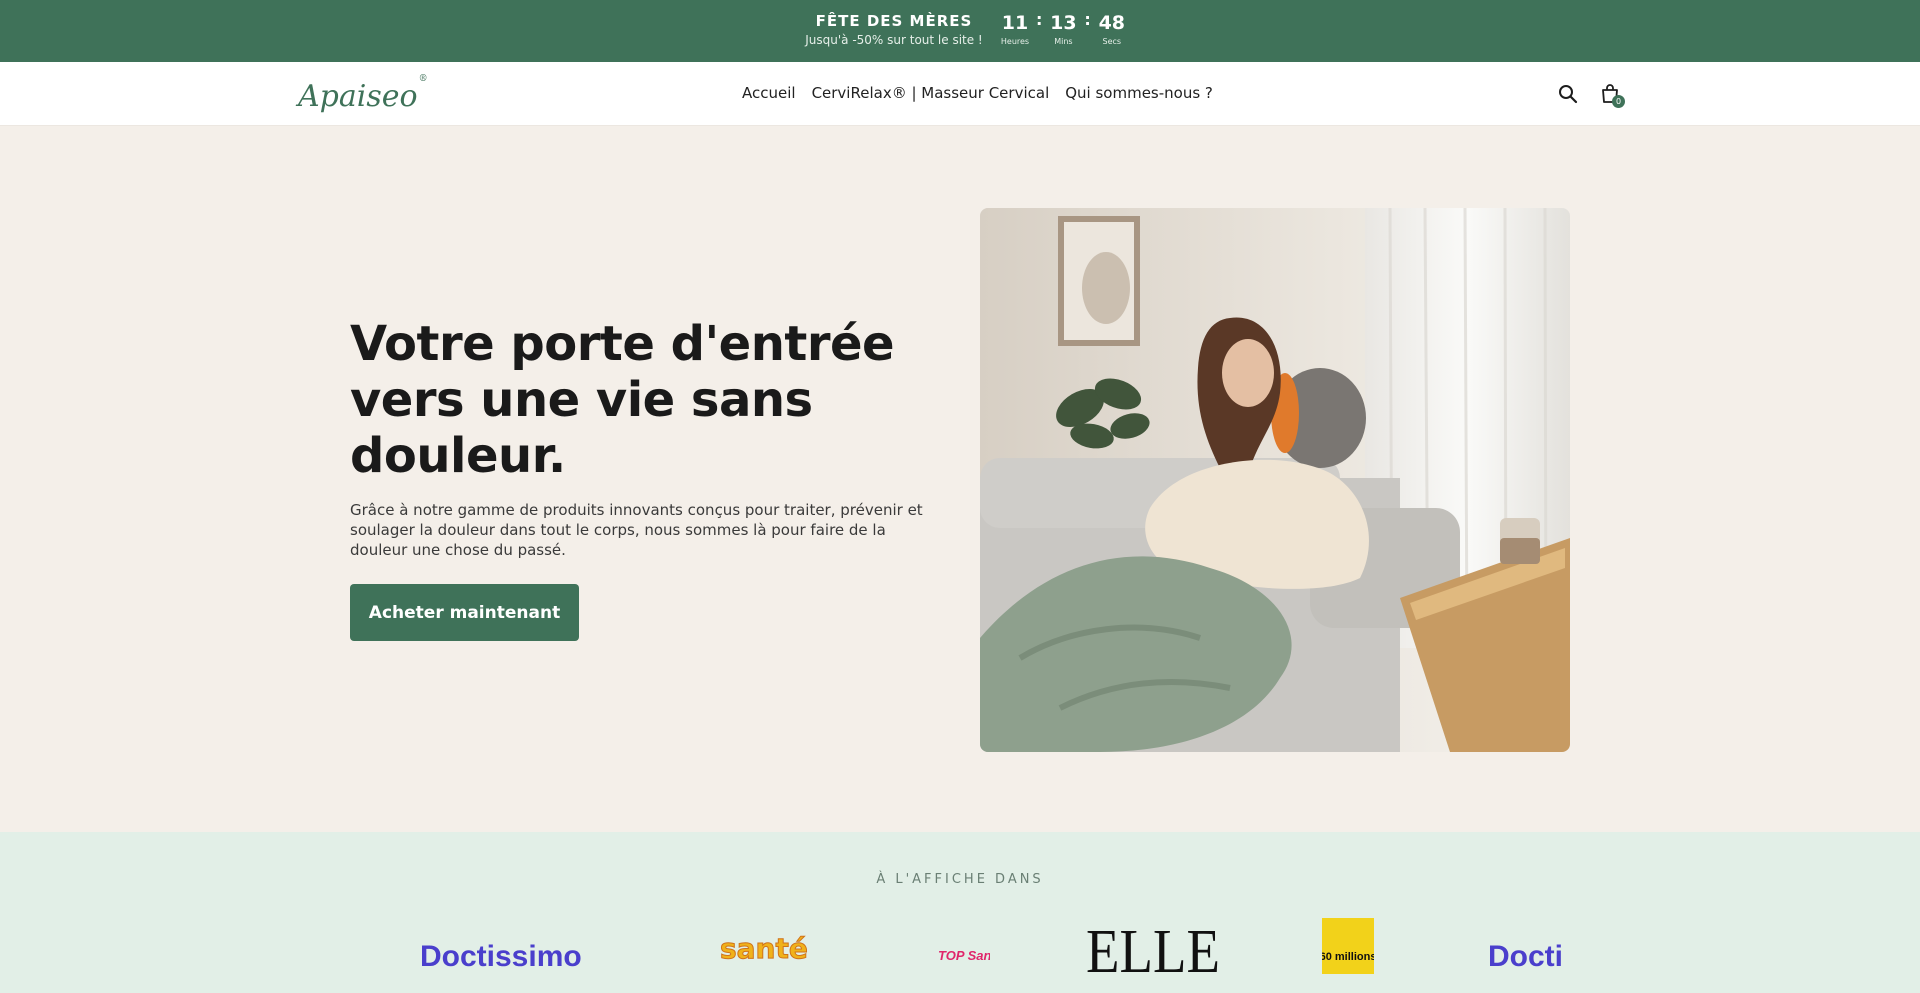 Image resolution: width=1920 pixels, height=993 pixels. Describe the element at coordinates (1568, 94) in the screenshot. I see `search-icon` at that location.